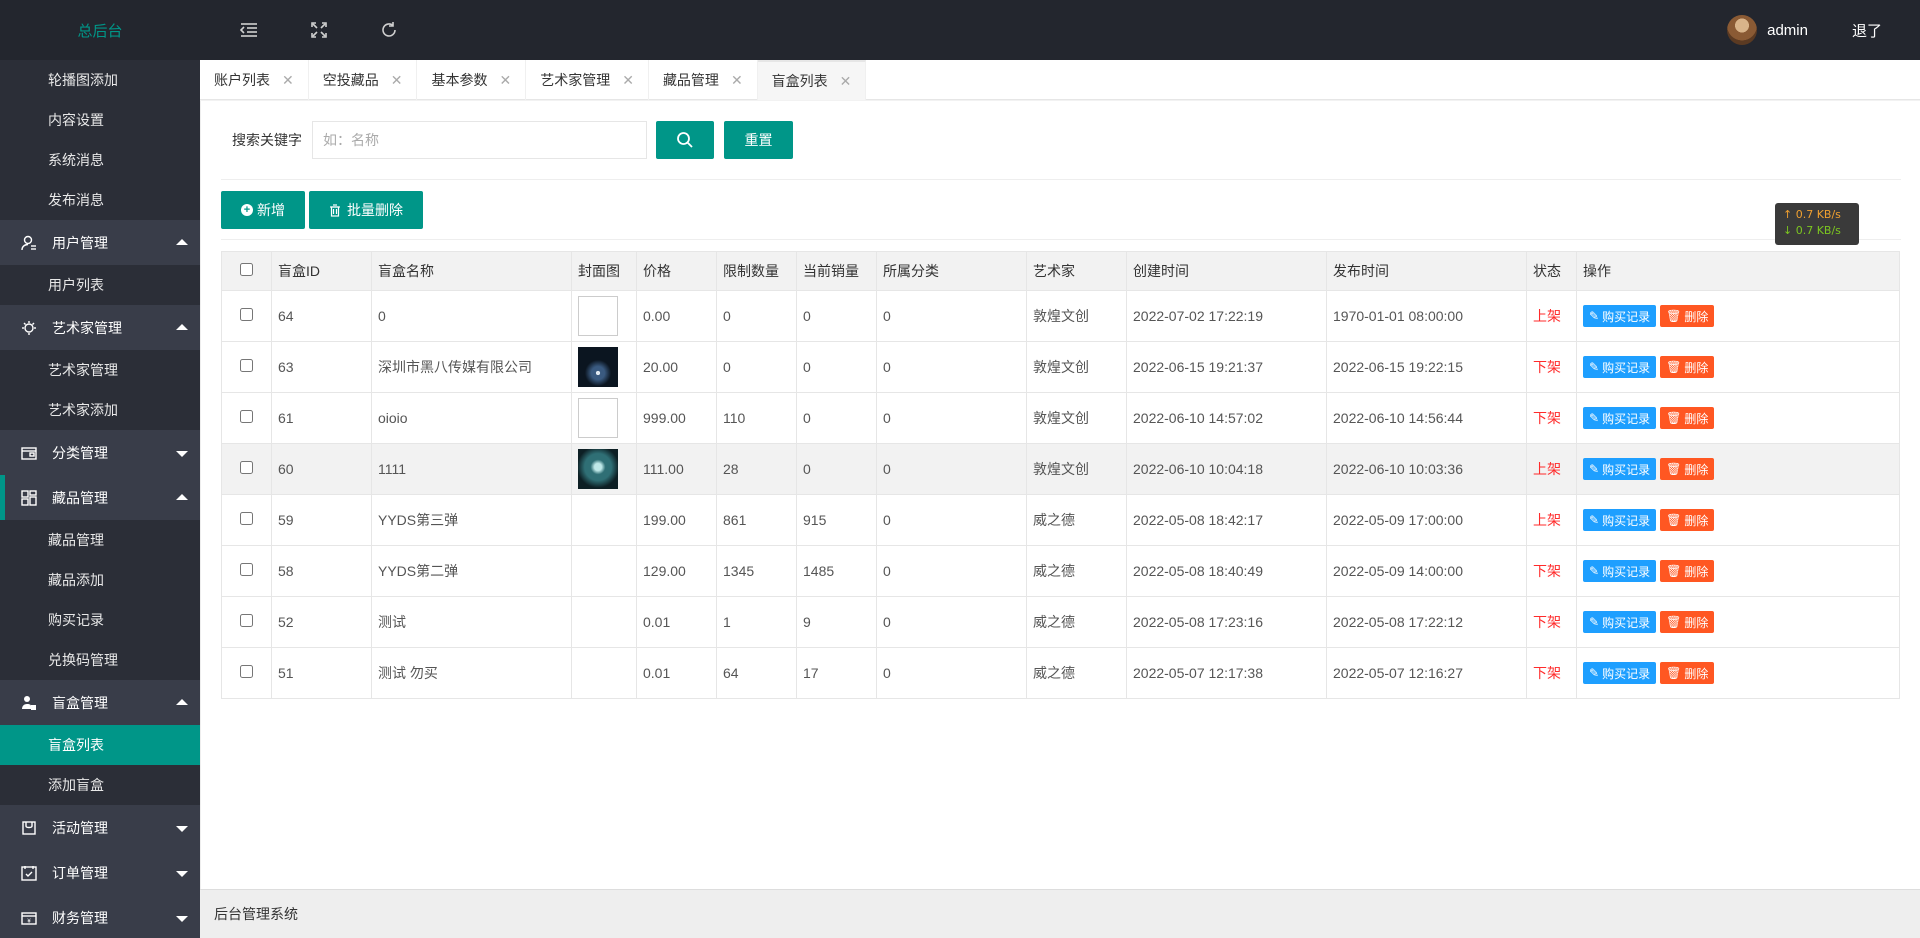  I want to click on sidebar-item-publish-message: 发布消息, so click(100, 200).